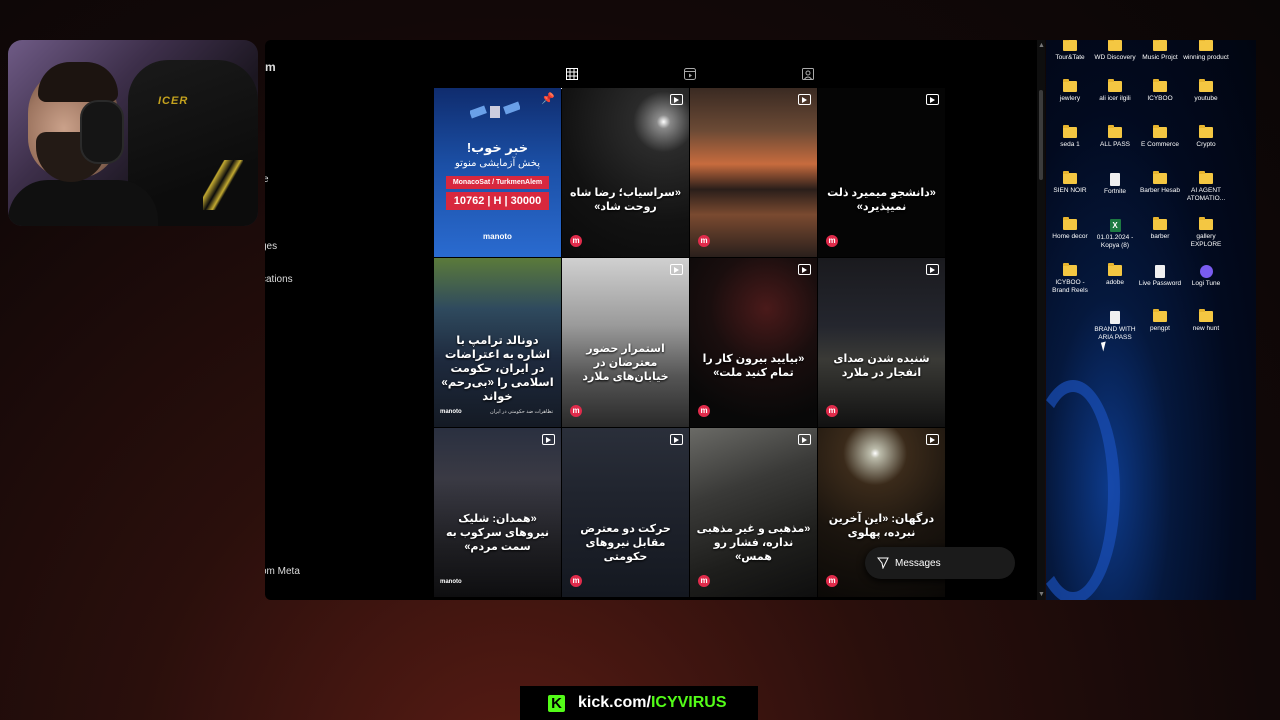  I want to click on desktop-icon: adobe, so click(1115, 275).